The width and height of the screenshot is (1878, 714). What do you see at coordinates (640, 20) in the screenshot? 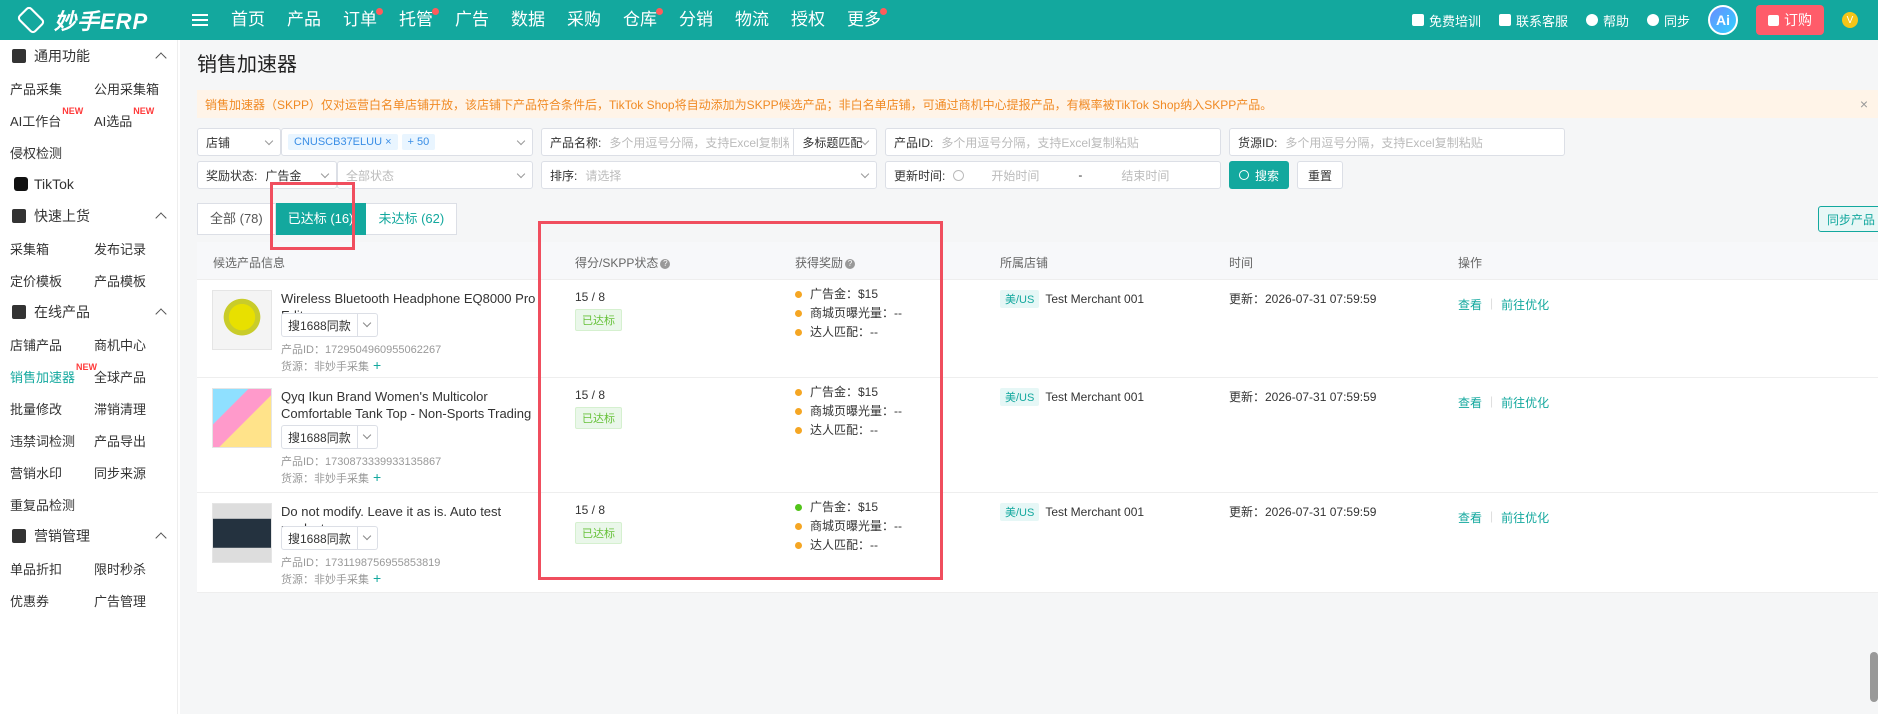
I see `nav-item-7: 仓库` at bounding box center [640, 20].